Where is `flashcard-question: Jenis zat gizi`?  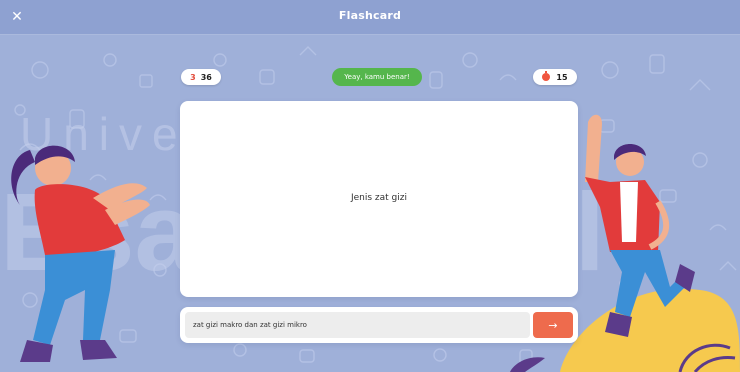 flashcard-question: Jenis zat gizi is located at coordinates (378, 198).